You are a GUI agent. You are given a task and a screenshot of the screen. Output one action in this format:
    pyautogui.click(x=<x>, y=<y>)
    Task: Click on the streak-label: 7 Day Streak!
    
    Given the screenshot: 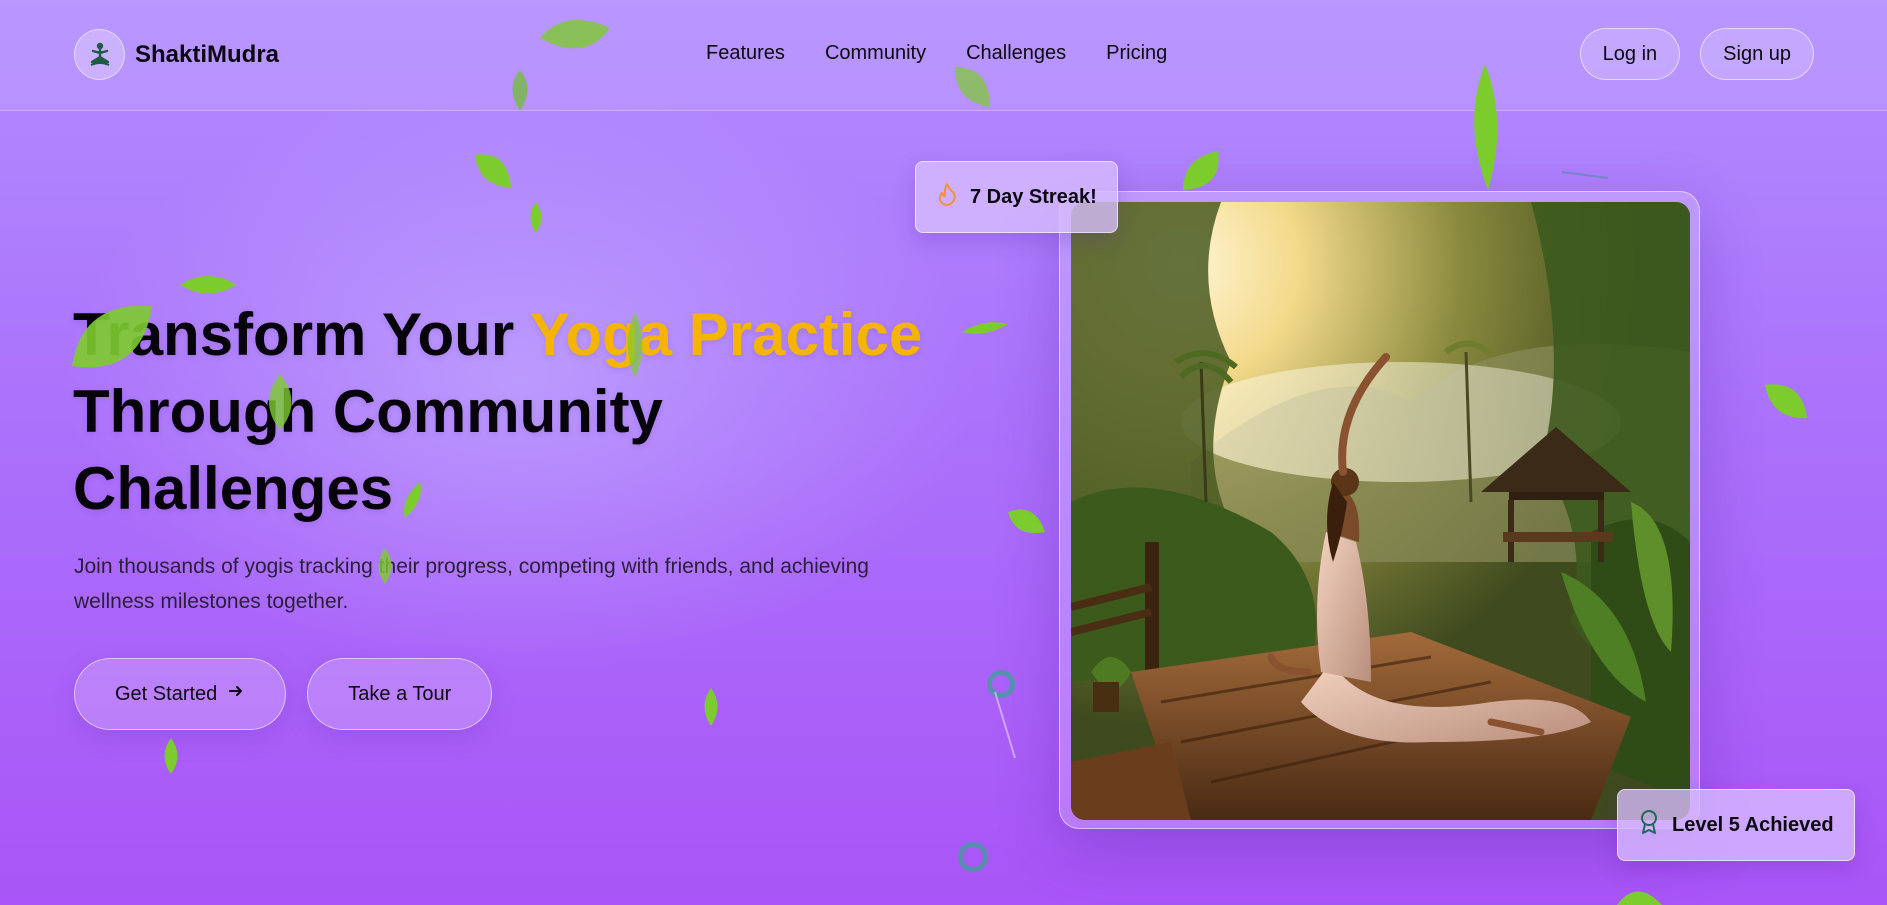 What is the action you would take?
    pyautogui.click(x=1033, y=196)
    